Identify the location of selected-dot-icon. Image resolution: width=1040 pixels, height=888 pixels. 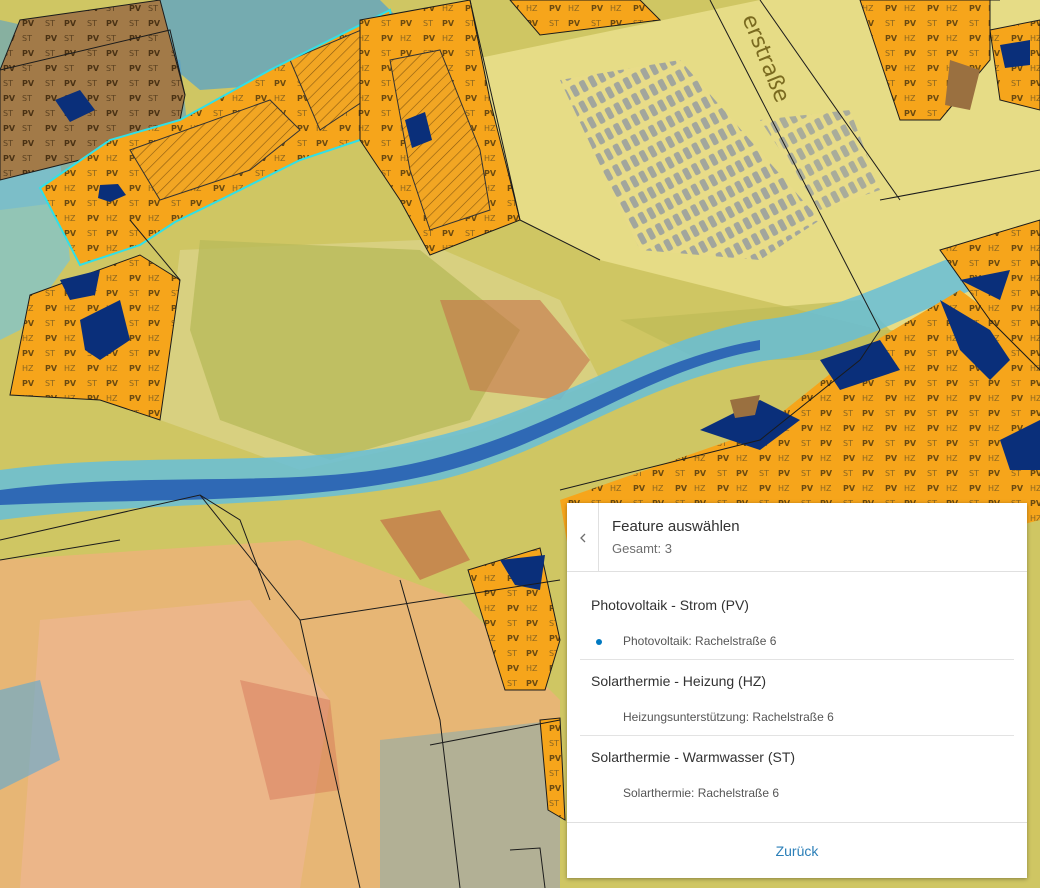
(599, 642).